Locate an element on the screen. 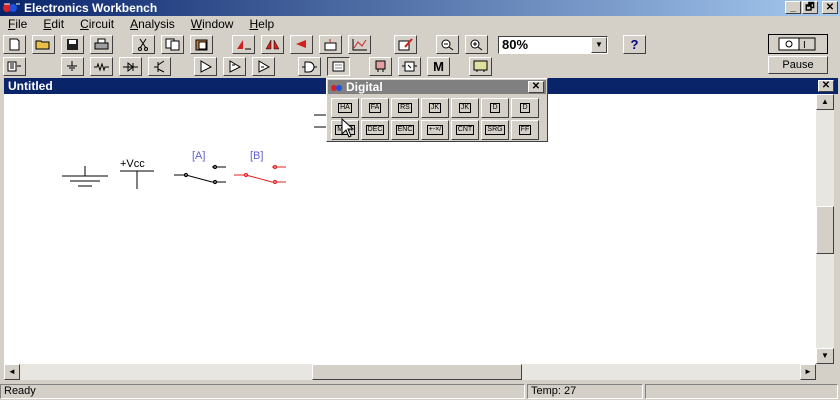  paste-button is located at coordinates (201, 44).